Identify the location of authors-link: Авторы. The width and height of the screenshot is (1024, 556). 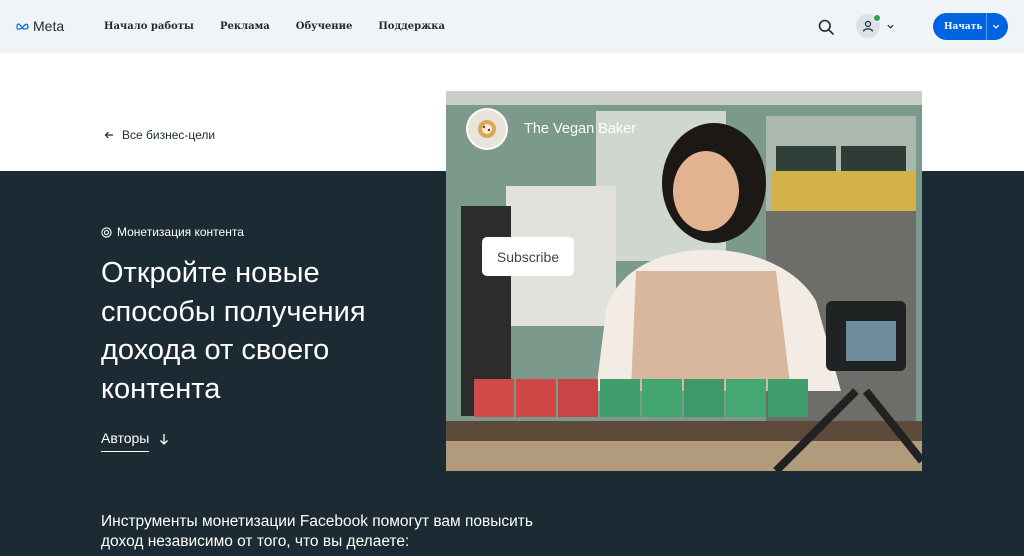
(135, 441).